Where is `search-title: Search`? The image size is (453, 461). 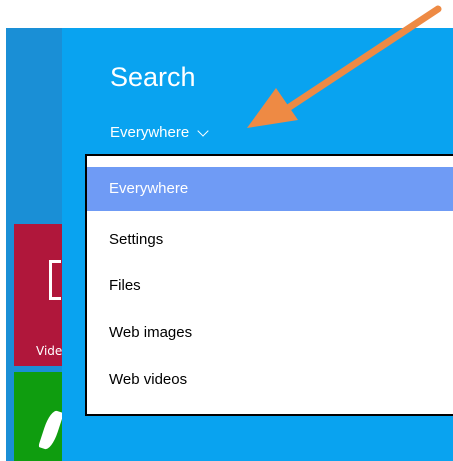 search-title: Search is located at coordinates (153, 77).